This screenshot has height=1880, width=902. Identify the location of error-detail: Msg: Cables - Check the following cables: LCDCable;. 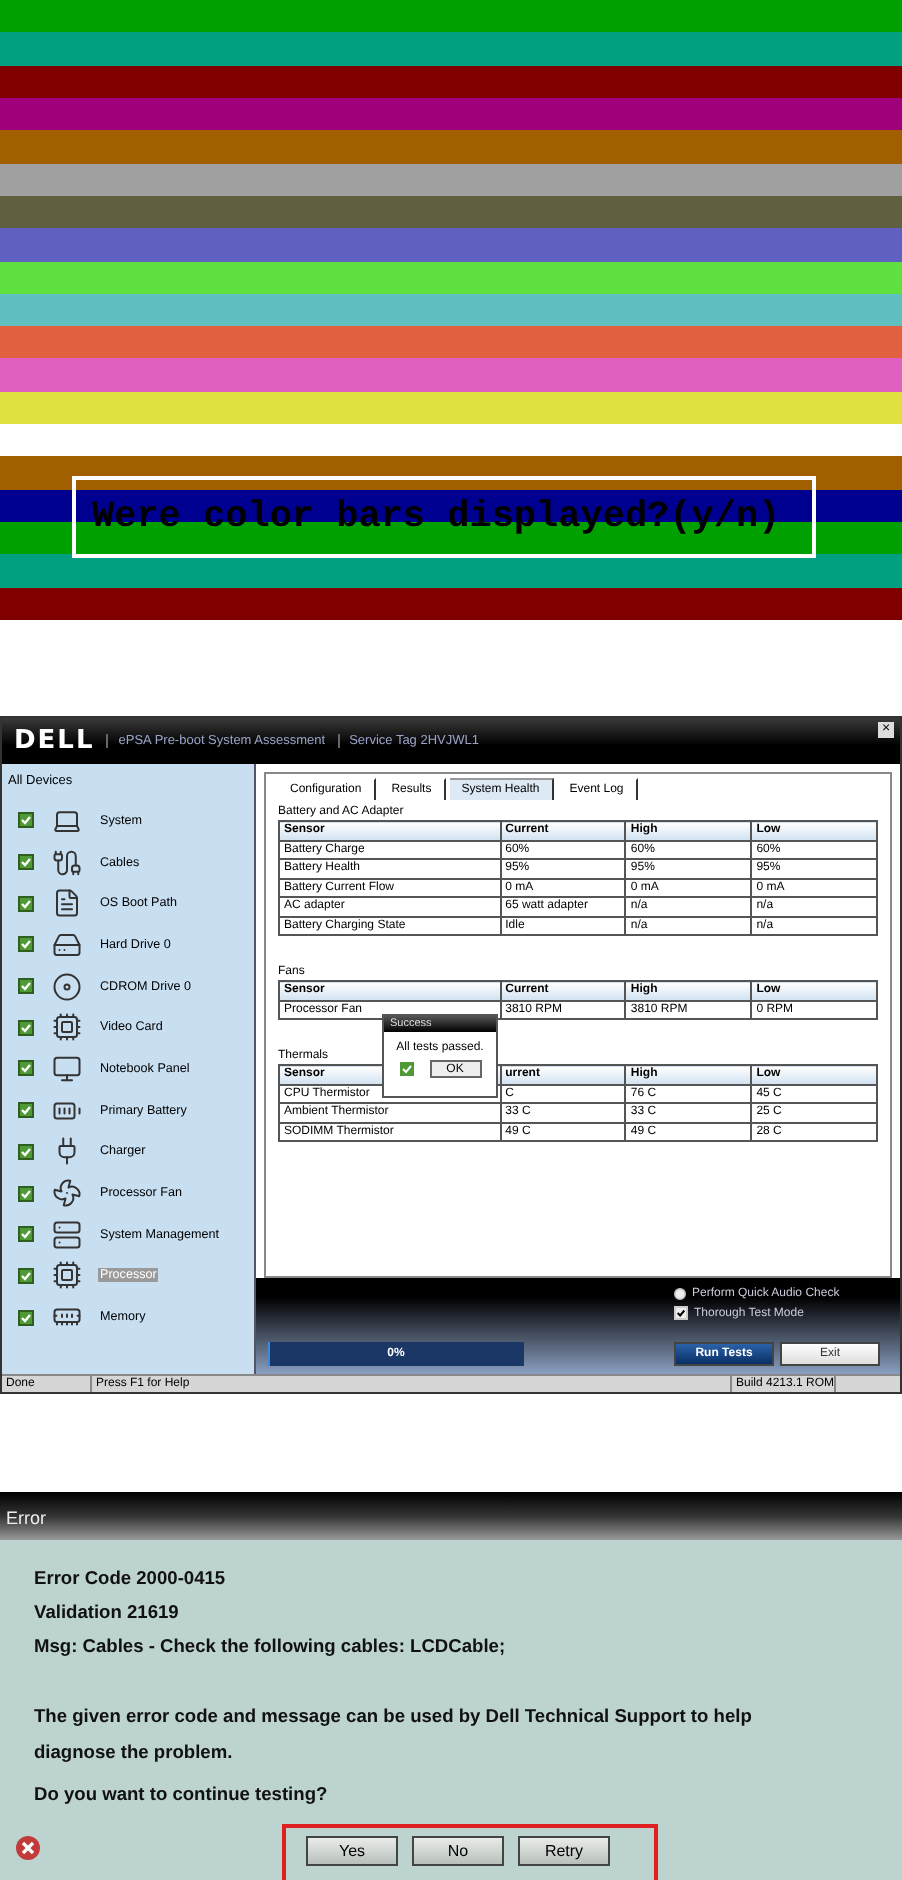
(271, 1646).